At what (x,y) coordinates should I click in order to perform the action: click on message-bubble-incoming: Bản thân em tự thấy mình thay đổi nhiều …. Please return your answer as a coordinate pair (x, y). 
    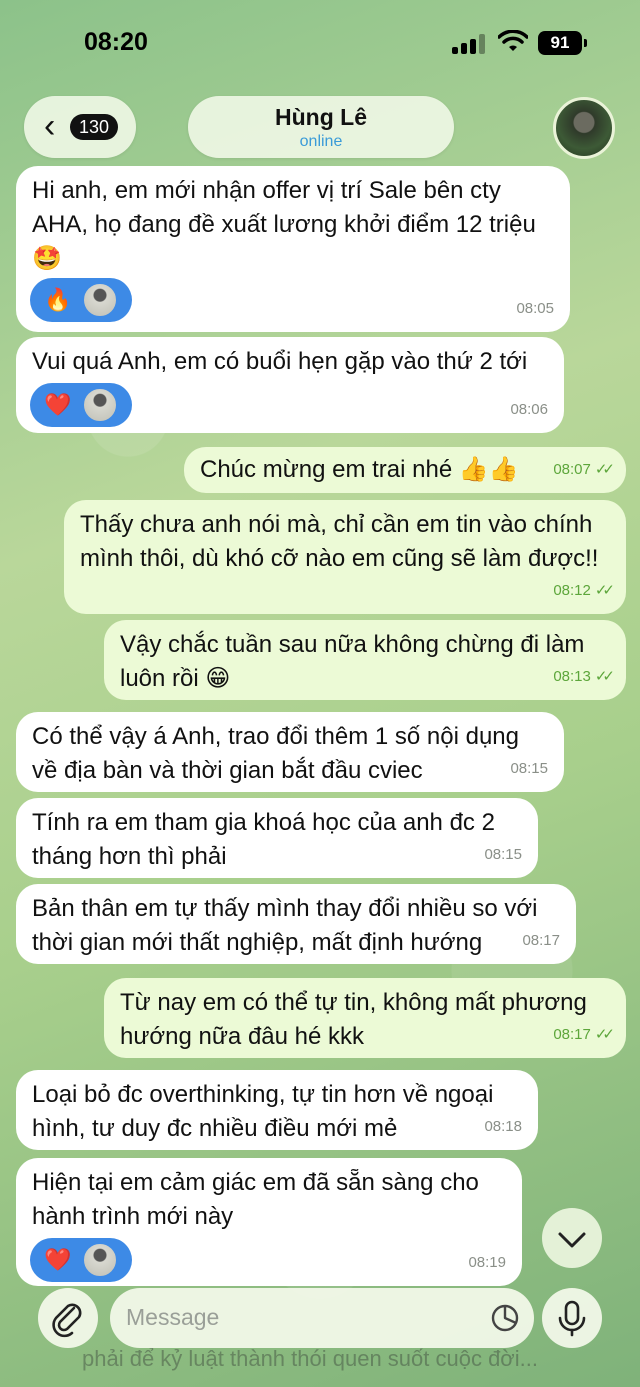
    Looking at the image, I should click on (296, 924).